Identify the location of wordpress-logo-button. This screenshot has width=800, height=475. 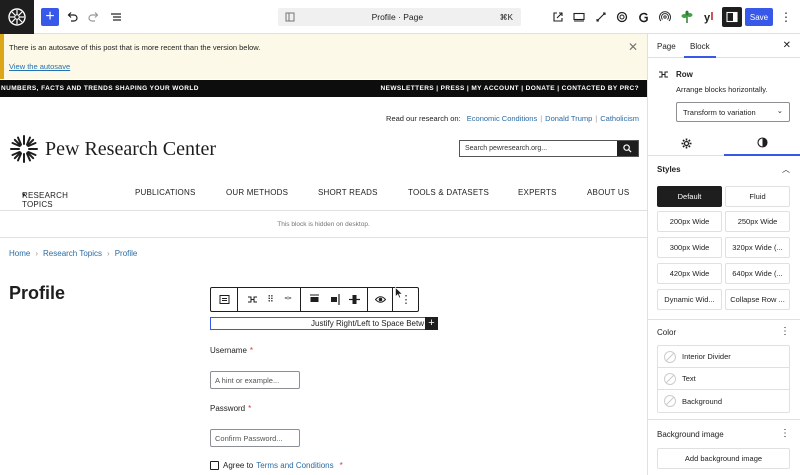
(17, 17).